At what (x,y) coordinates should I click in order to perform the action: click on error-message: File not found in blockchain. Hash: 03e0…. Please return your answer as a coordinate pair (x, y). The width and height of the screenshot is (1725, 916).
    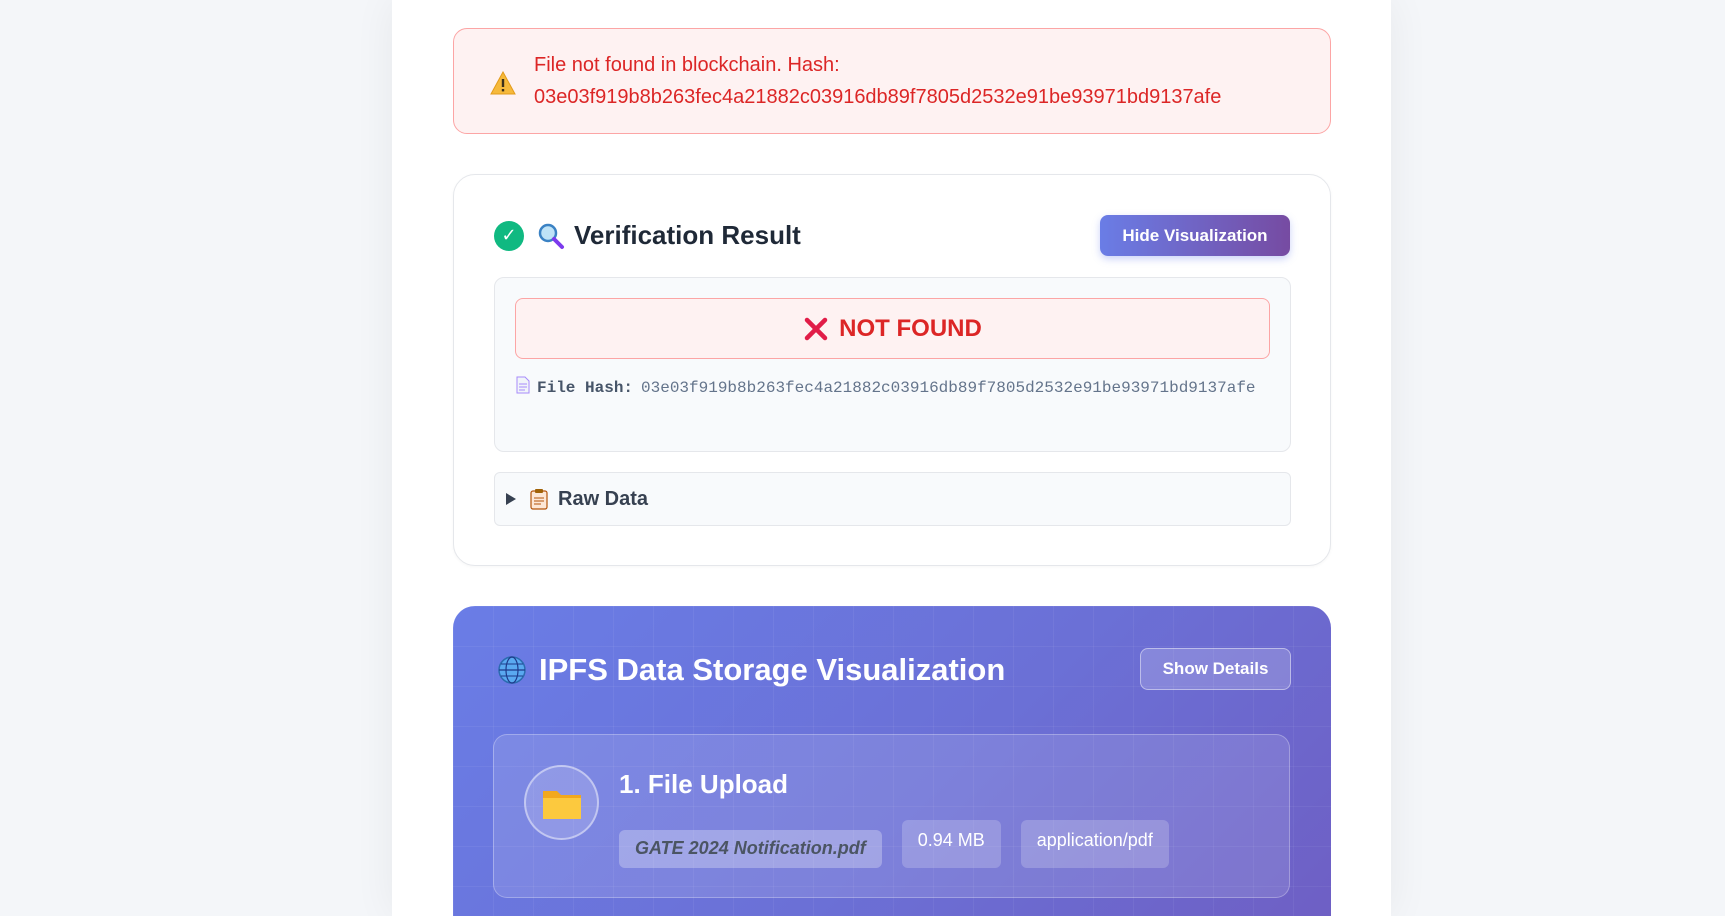
    Looking at the image, I should click on (924, 81).